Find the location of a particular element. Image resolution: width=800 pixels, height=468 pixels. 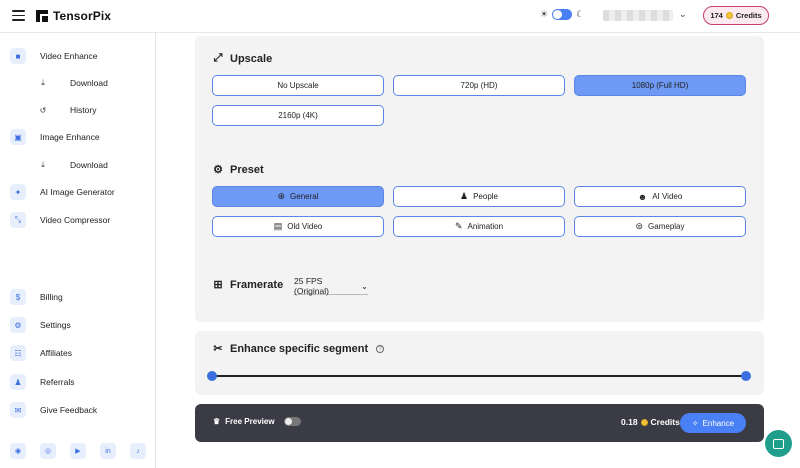

sidebar-item-billing: $ Billing is located at coordinates (36, 297).